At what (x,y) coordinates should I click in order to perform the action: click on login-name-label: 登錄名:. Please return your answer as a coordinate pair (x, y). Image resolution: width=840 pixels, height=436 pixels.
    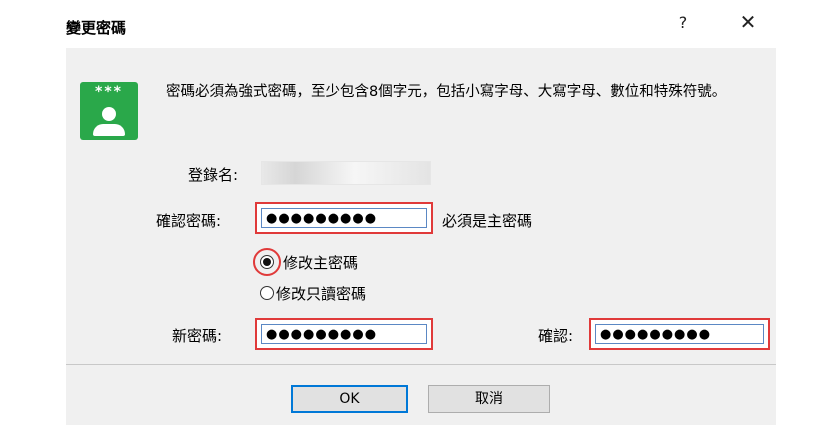
    Looking at the image, I should click on (213, 175).